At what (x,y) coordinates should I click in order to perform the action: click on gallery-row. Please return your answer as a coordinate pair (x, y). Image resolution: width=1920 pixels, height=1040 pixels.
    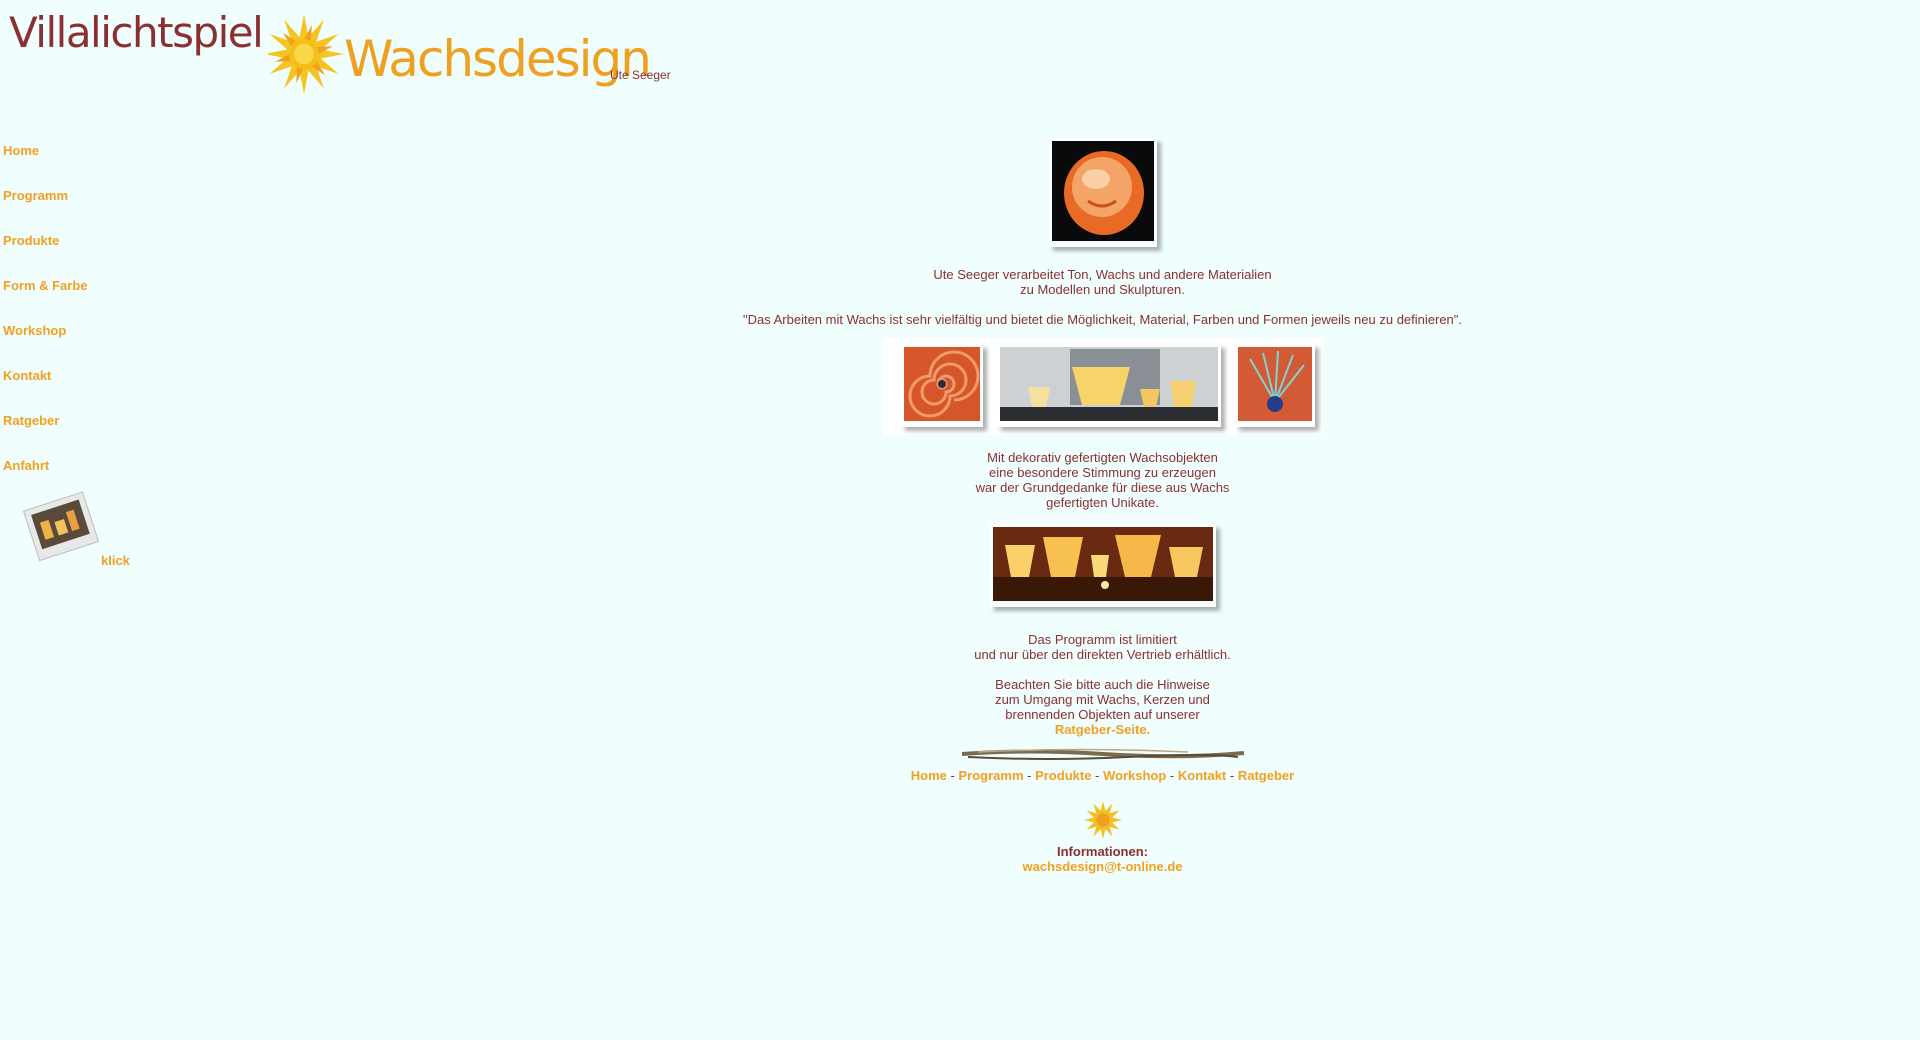
    Looking at the image, I should click on (1102, 386).